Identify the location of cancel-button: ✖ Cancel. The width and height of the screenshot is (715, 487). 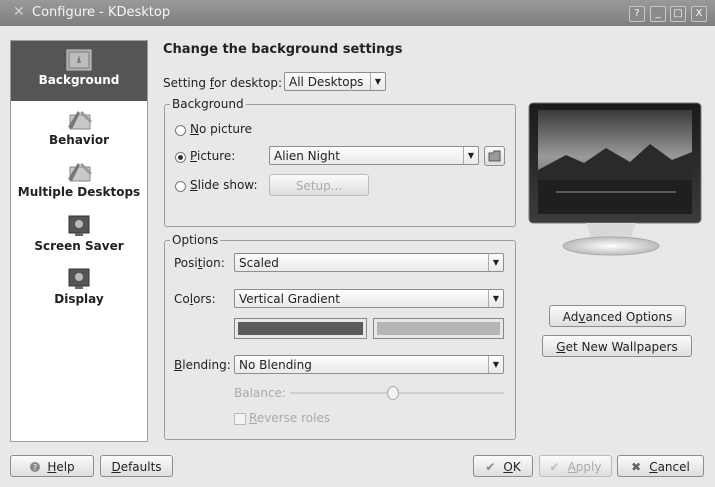
(660, 466).